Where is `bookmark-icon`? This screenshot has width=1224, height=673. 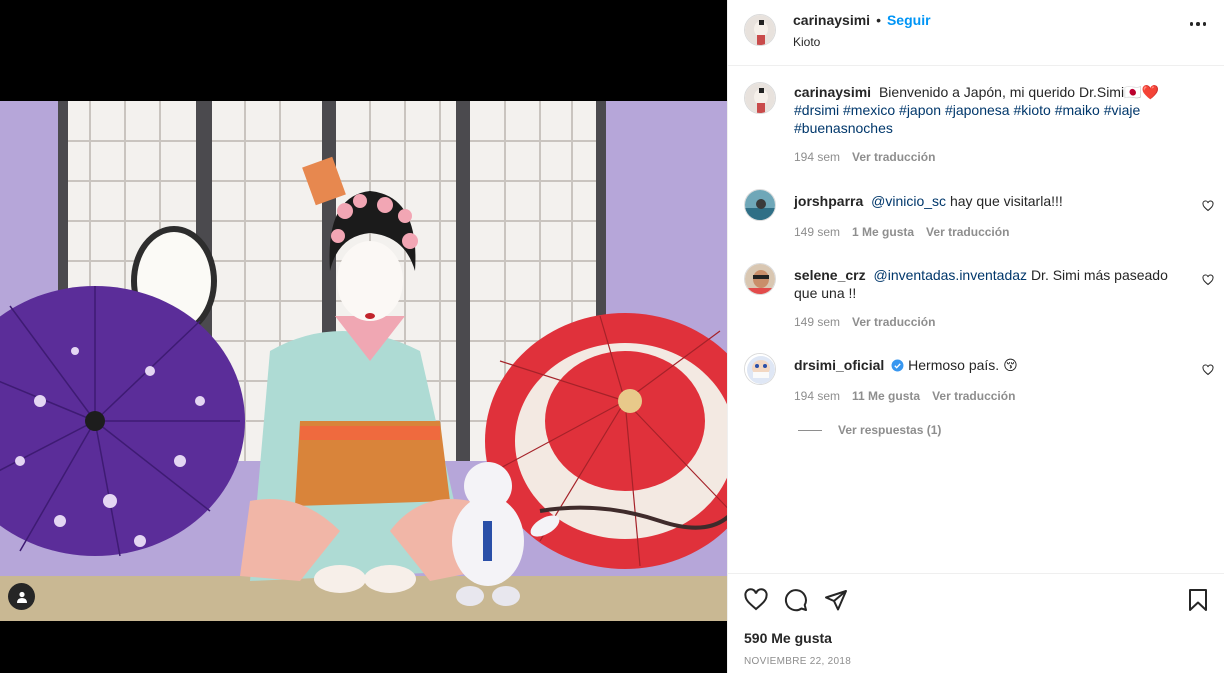
bookmark-icon is located at coordinates (1198, 600).